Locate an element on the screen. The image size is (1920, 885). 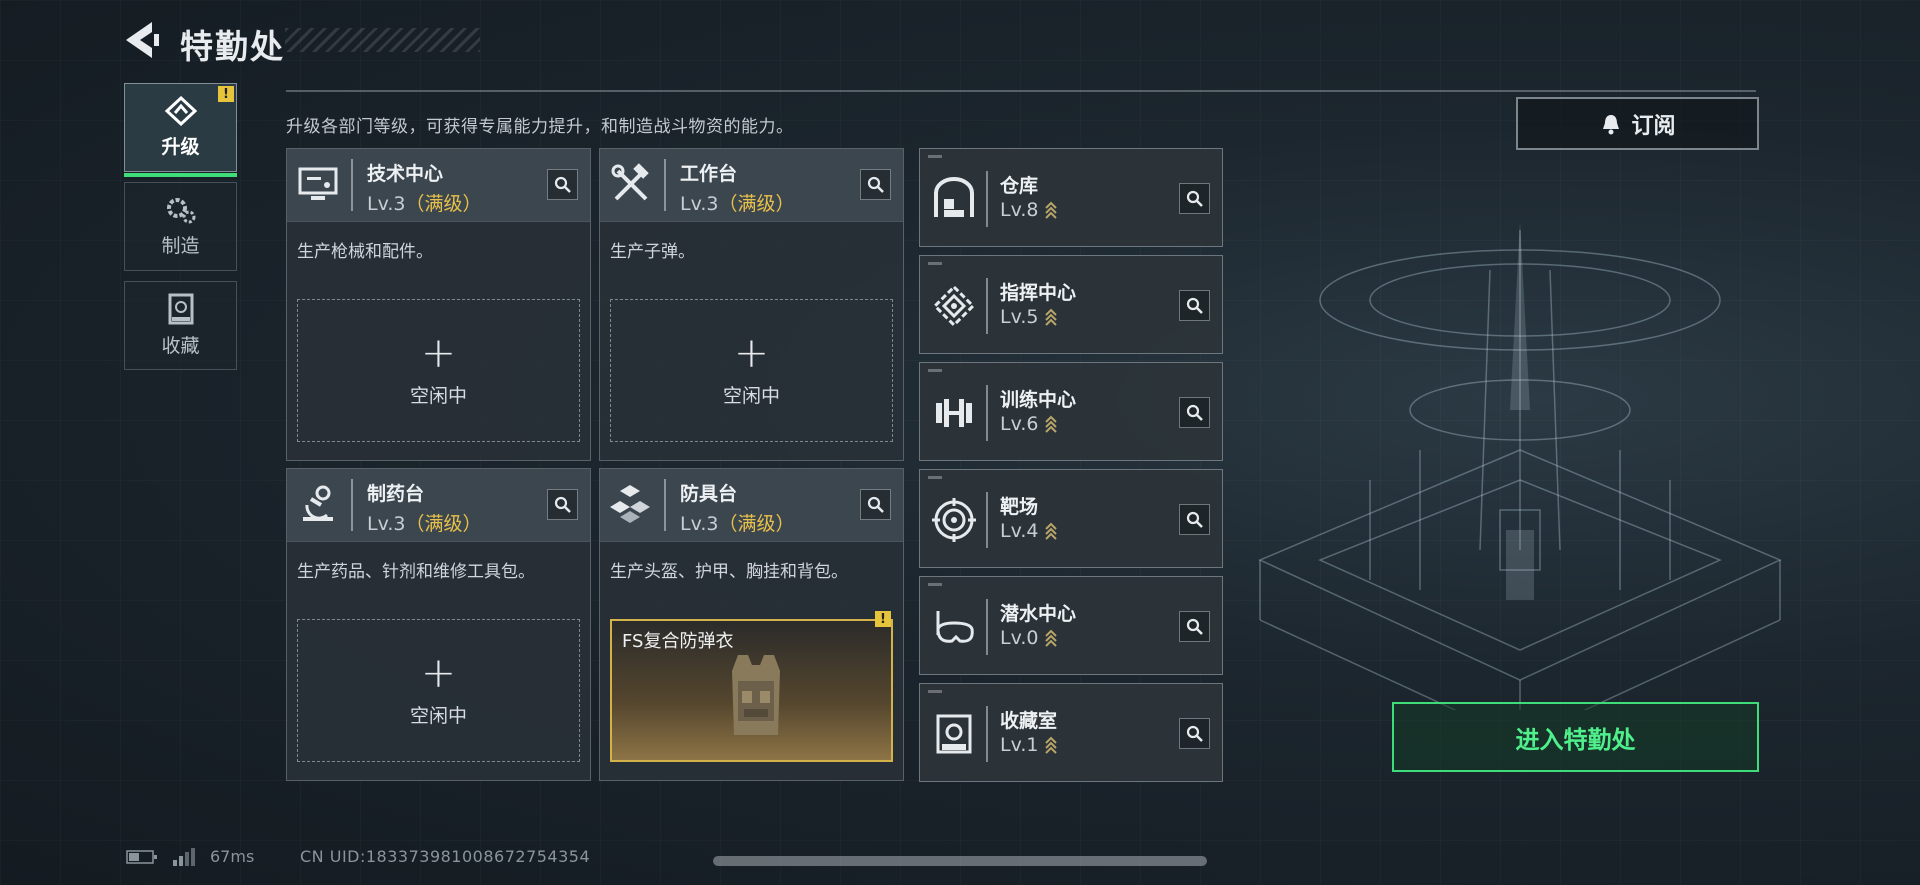
facility-diving-center: 潜水中心 Lv.0 is located at coordinates (1071, 625).